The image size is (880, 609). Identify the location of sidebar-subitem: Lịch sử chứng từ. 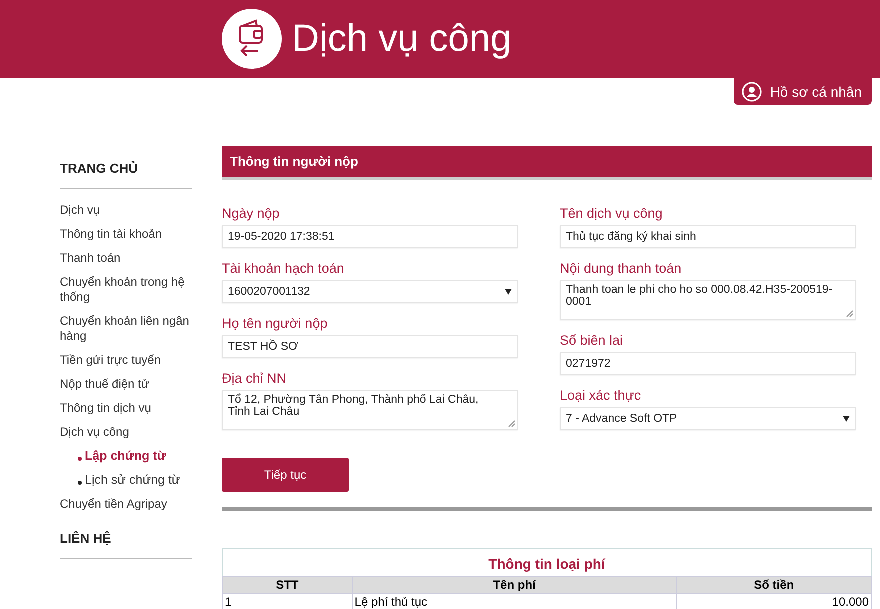
(135, 480).